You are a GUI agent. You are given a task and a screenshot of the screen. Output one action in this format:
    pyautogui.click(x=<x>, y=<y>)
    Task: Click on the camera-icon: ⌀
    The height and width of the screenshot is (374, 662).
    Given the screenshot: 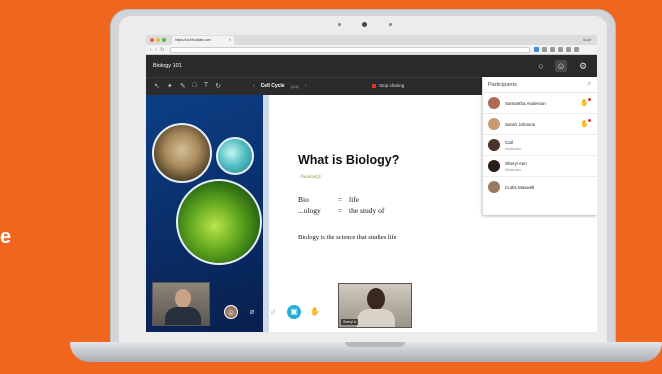 What is the action you would take?
    pyautogui.click(x=273, y=312)
    